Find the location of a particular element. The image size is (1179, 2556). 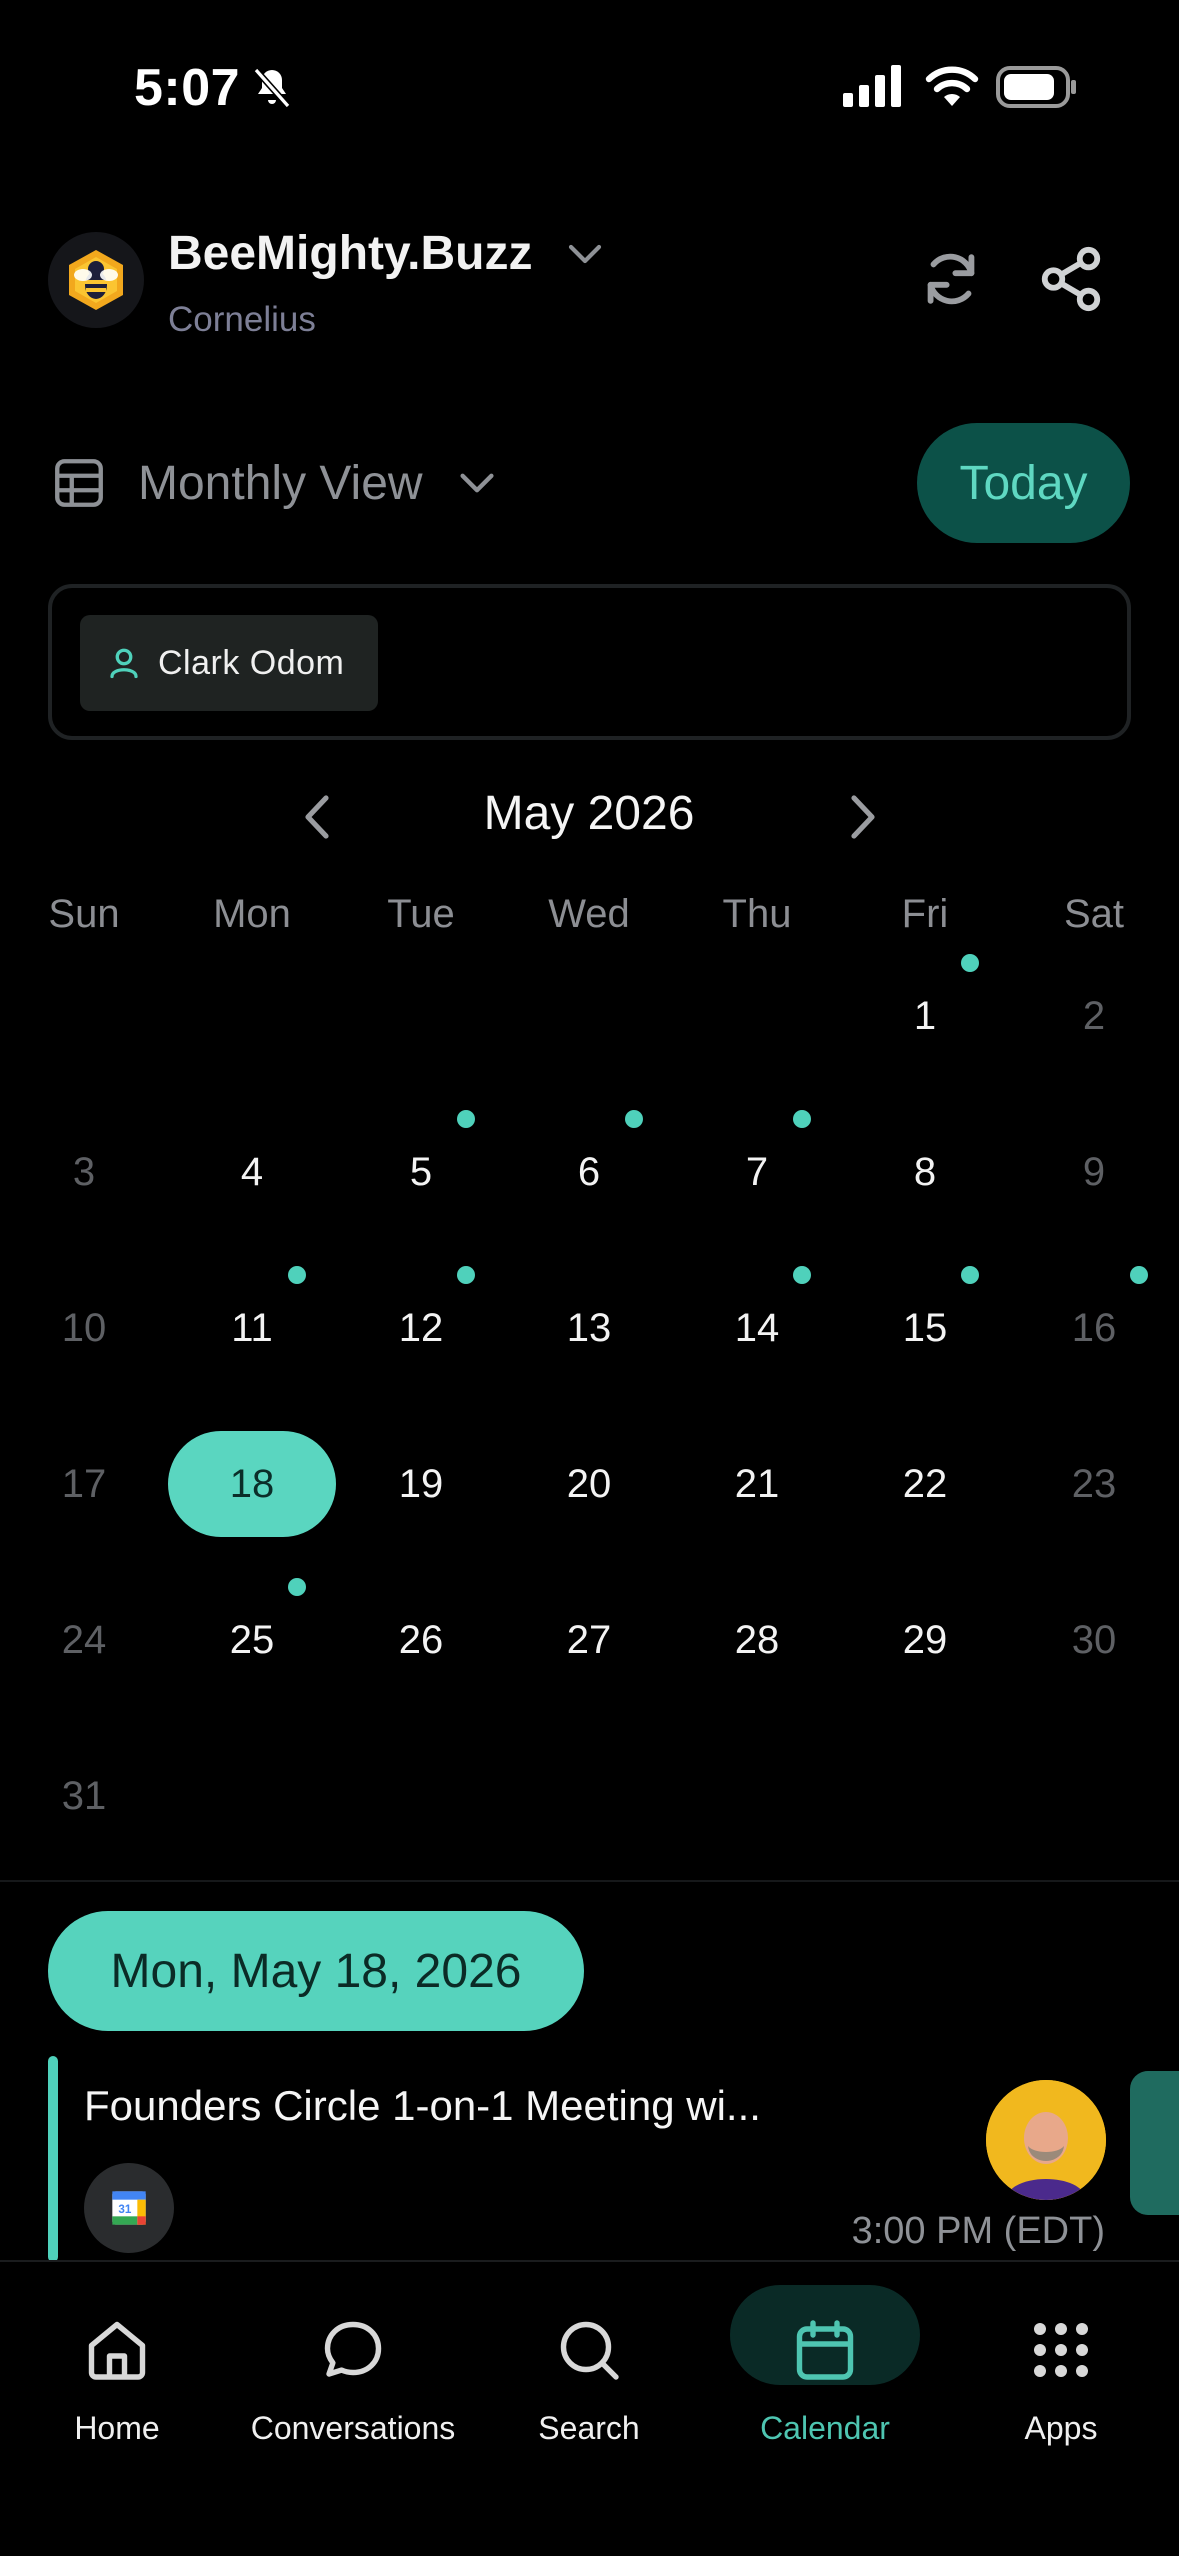

calendar-day: 19 is located at coordinates (421, 1484).